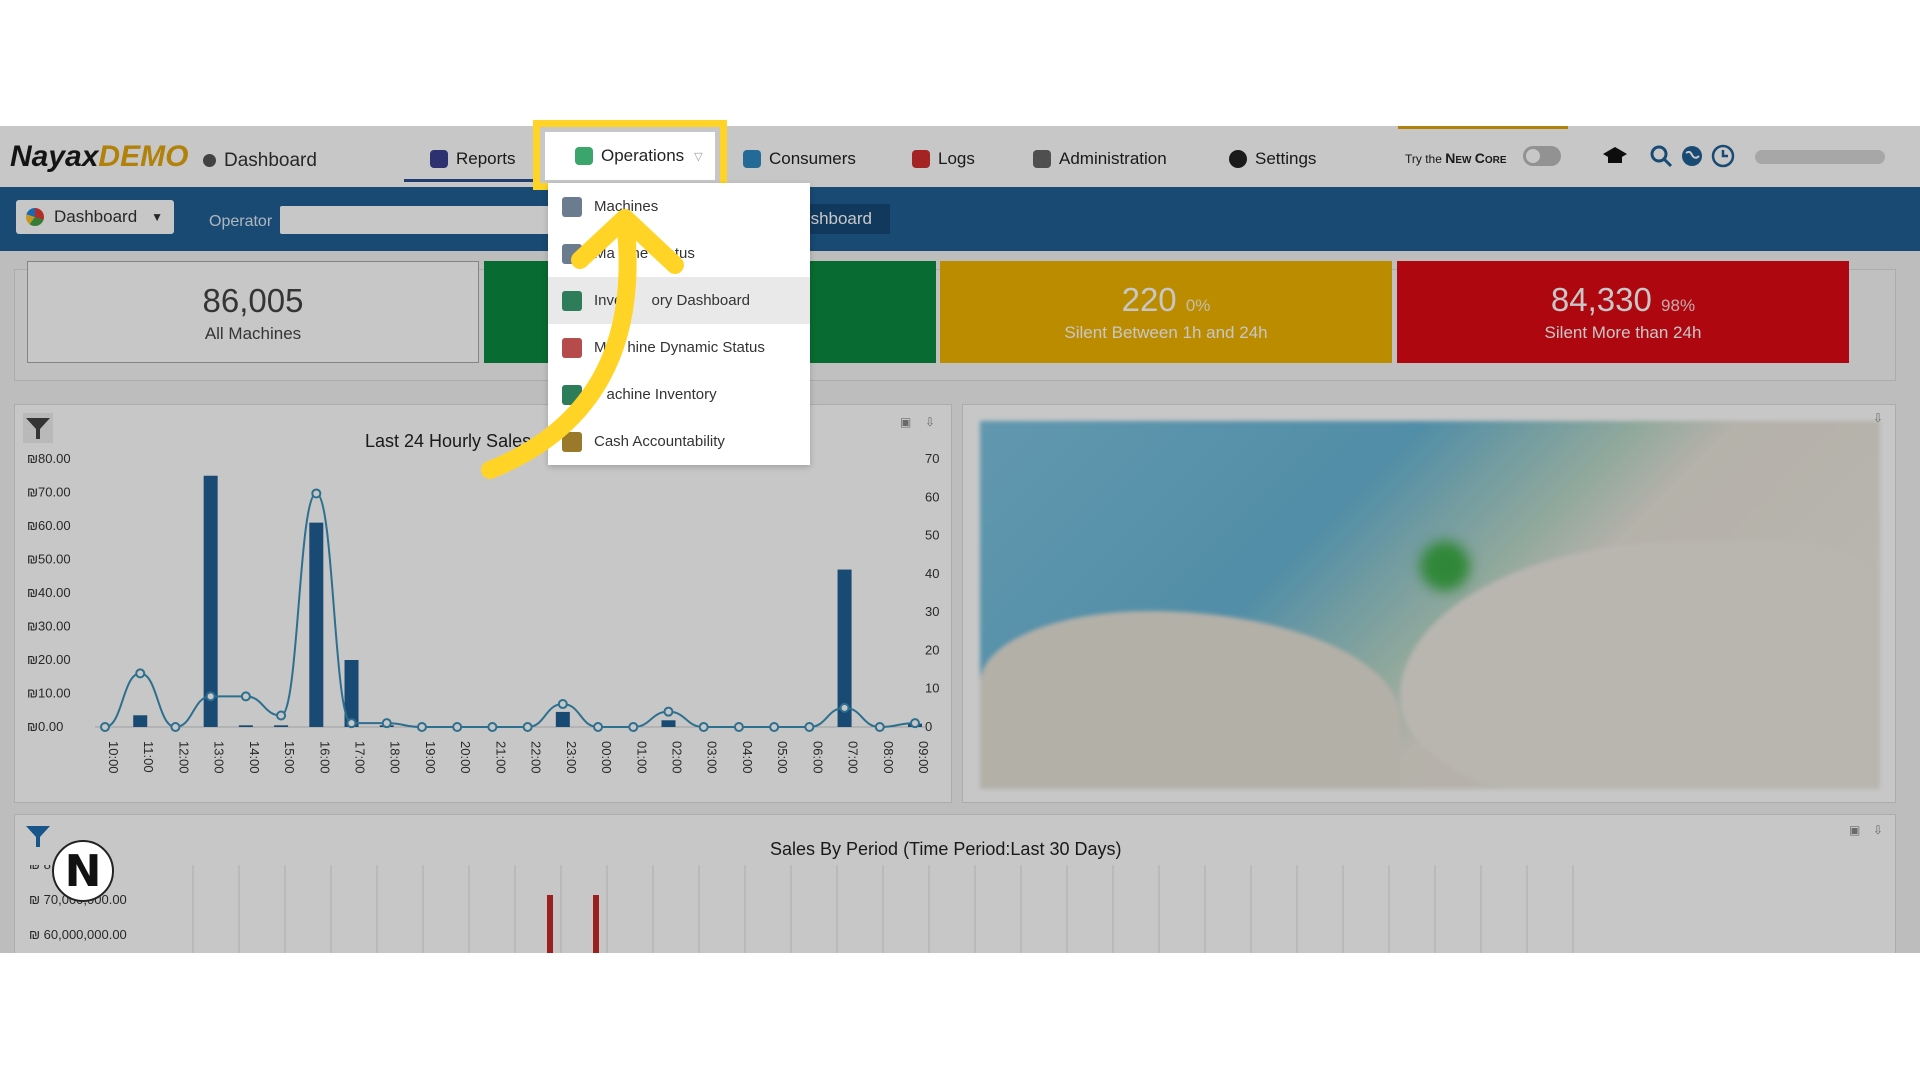 The image size is (1920, 1080). I want to click on tile-all-machines: 86,005 All Machines, so click(253, 312).